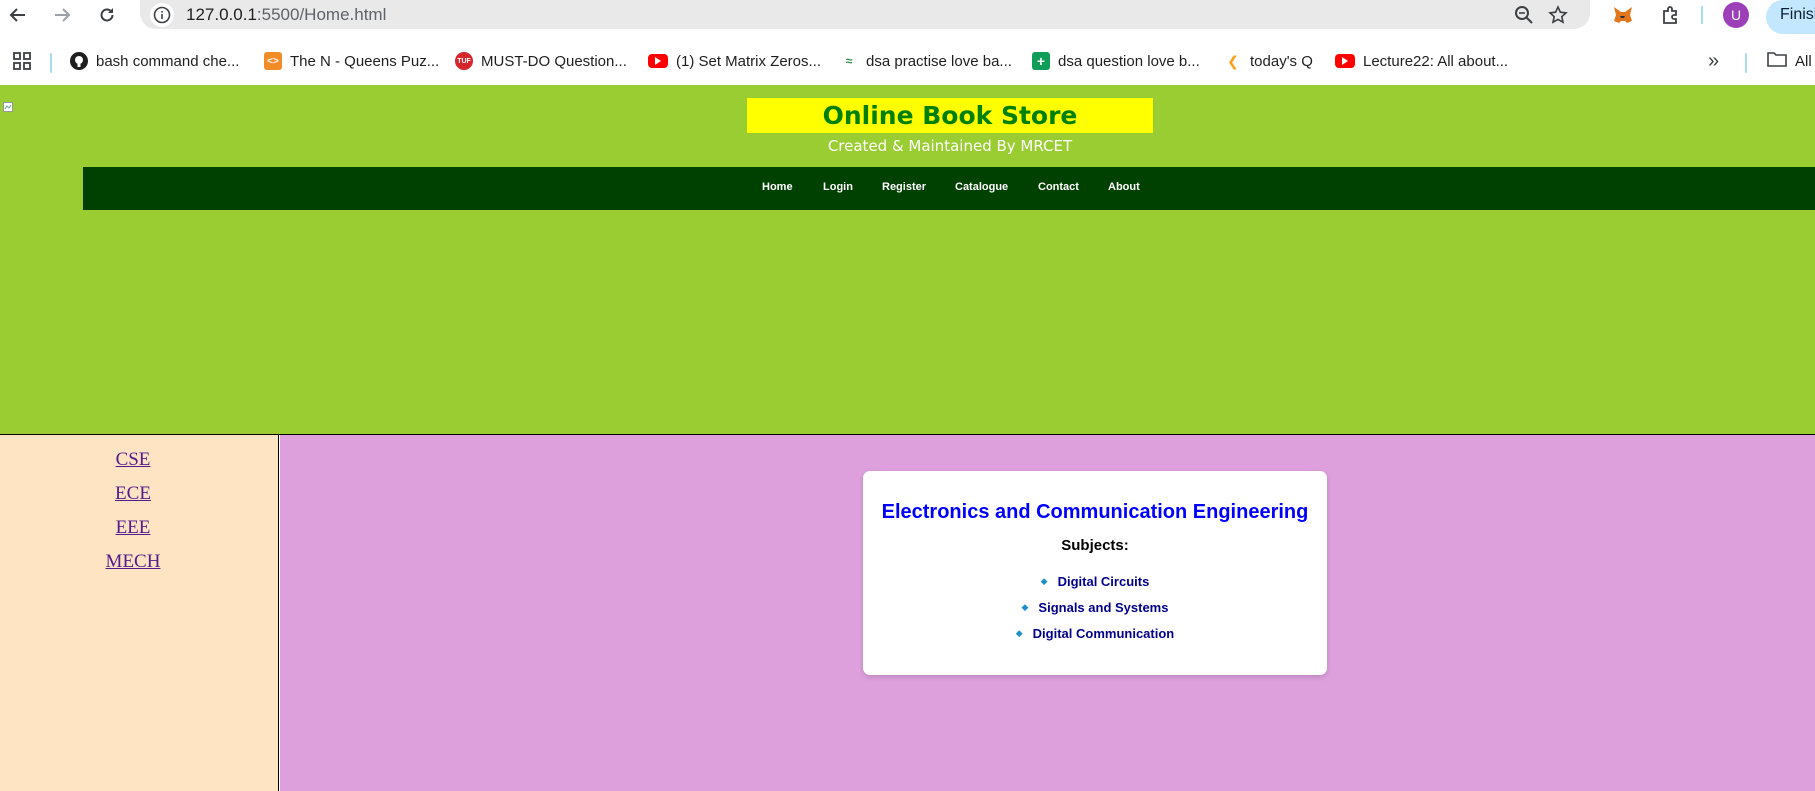 This screenshot has height=791, width=1815. What do you see at coordinates (1095, 545) in the screenshot?
I see `subjects-heading: Subjects:` at bounding box center [1095, 545].